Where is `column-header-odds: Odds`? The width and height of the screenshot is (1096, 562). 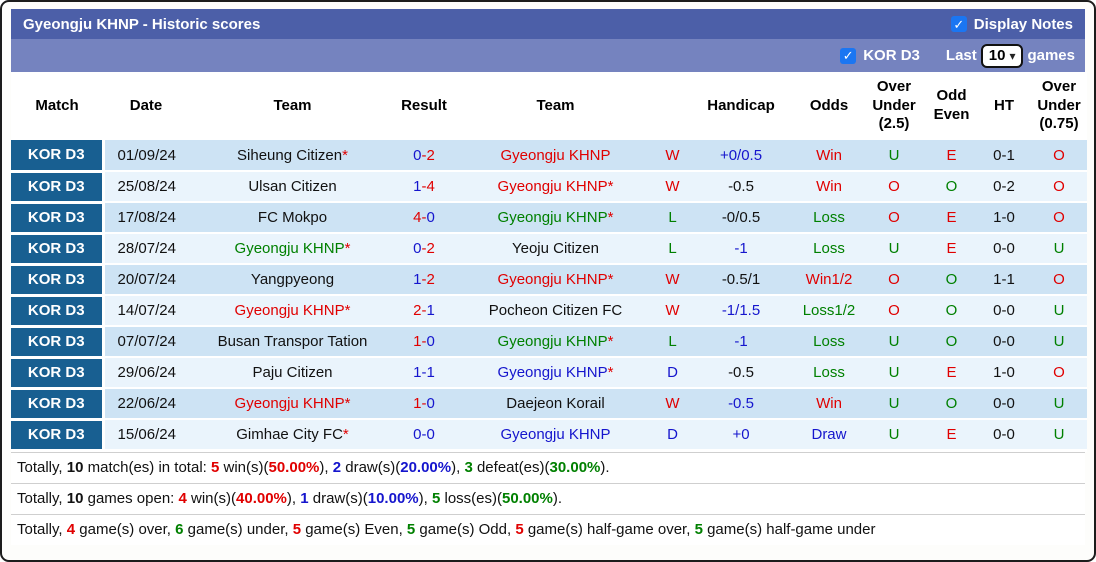
column-header-odds: Odds is located at coordinates (829, 106).